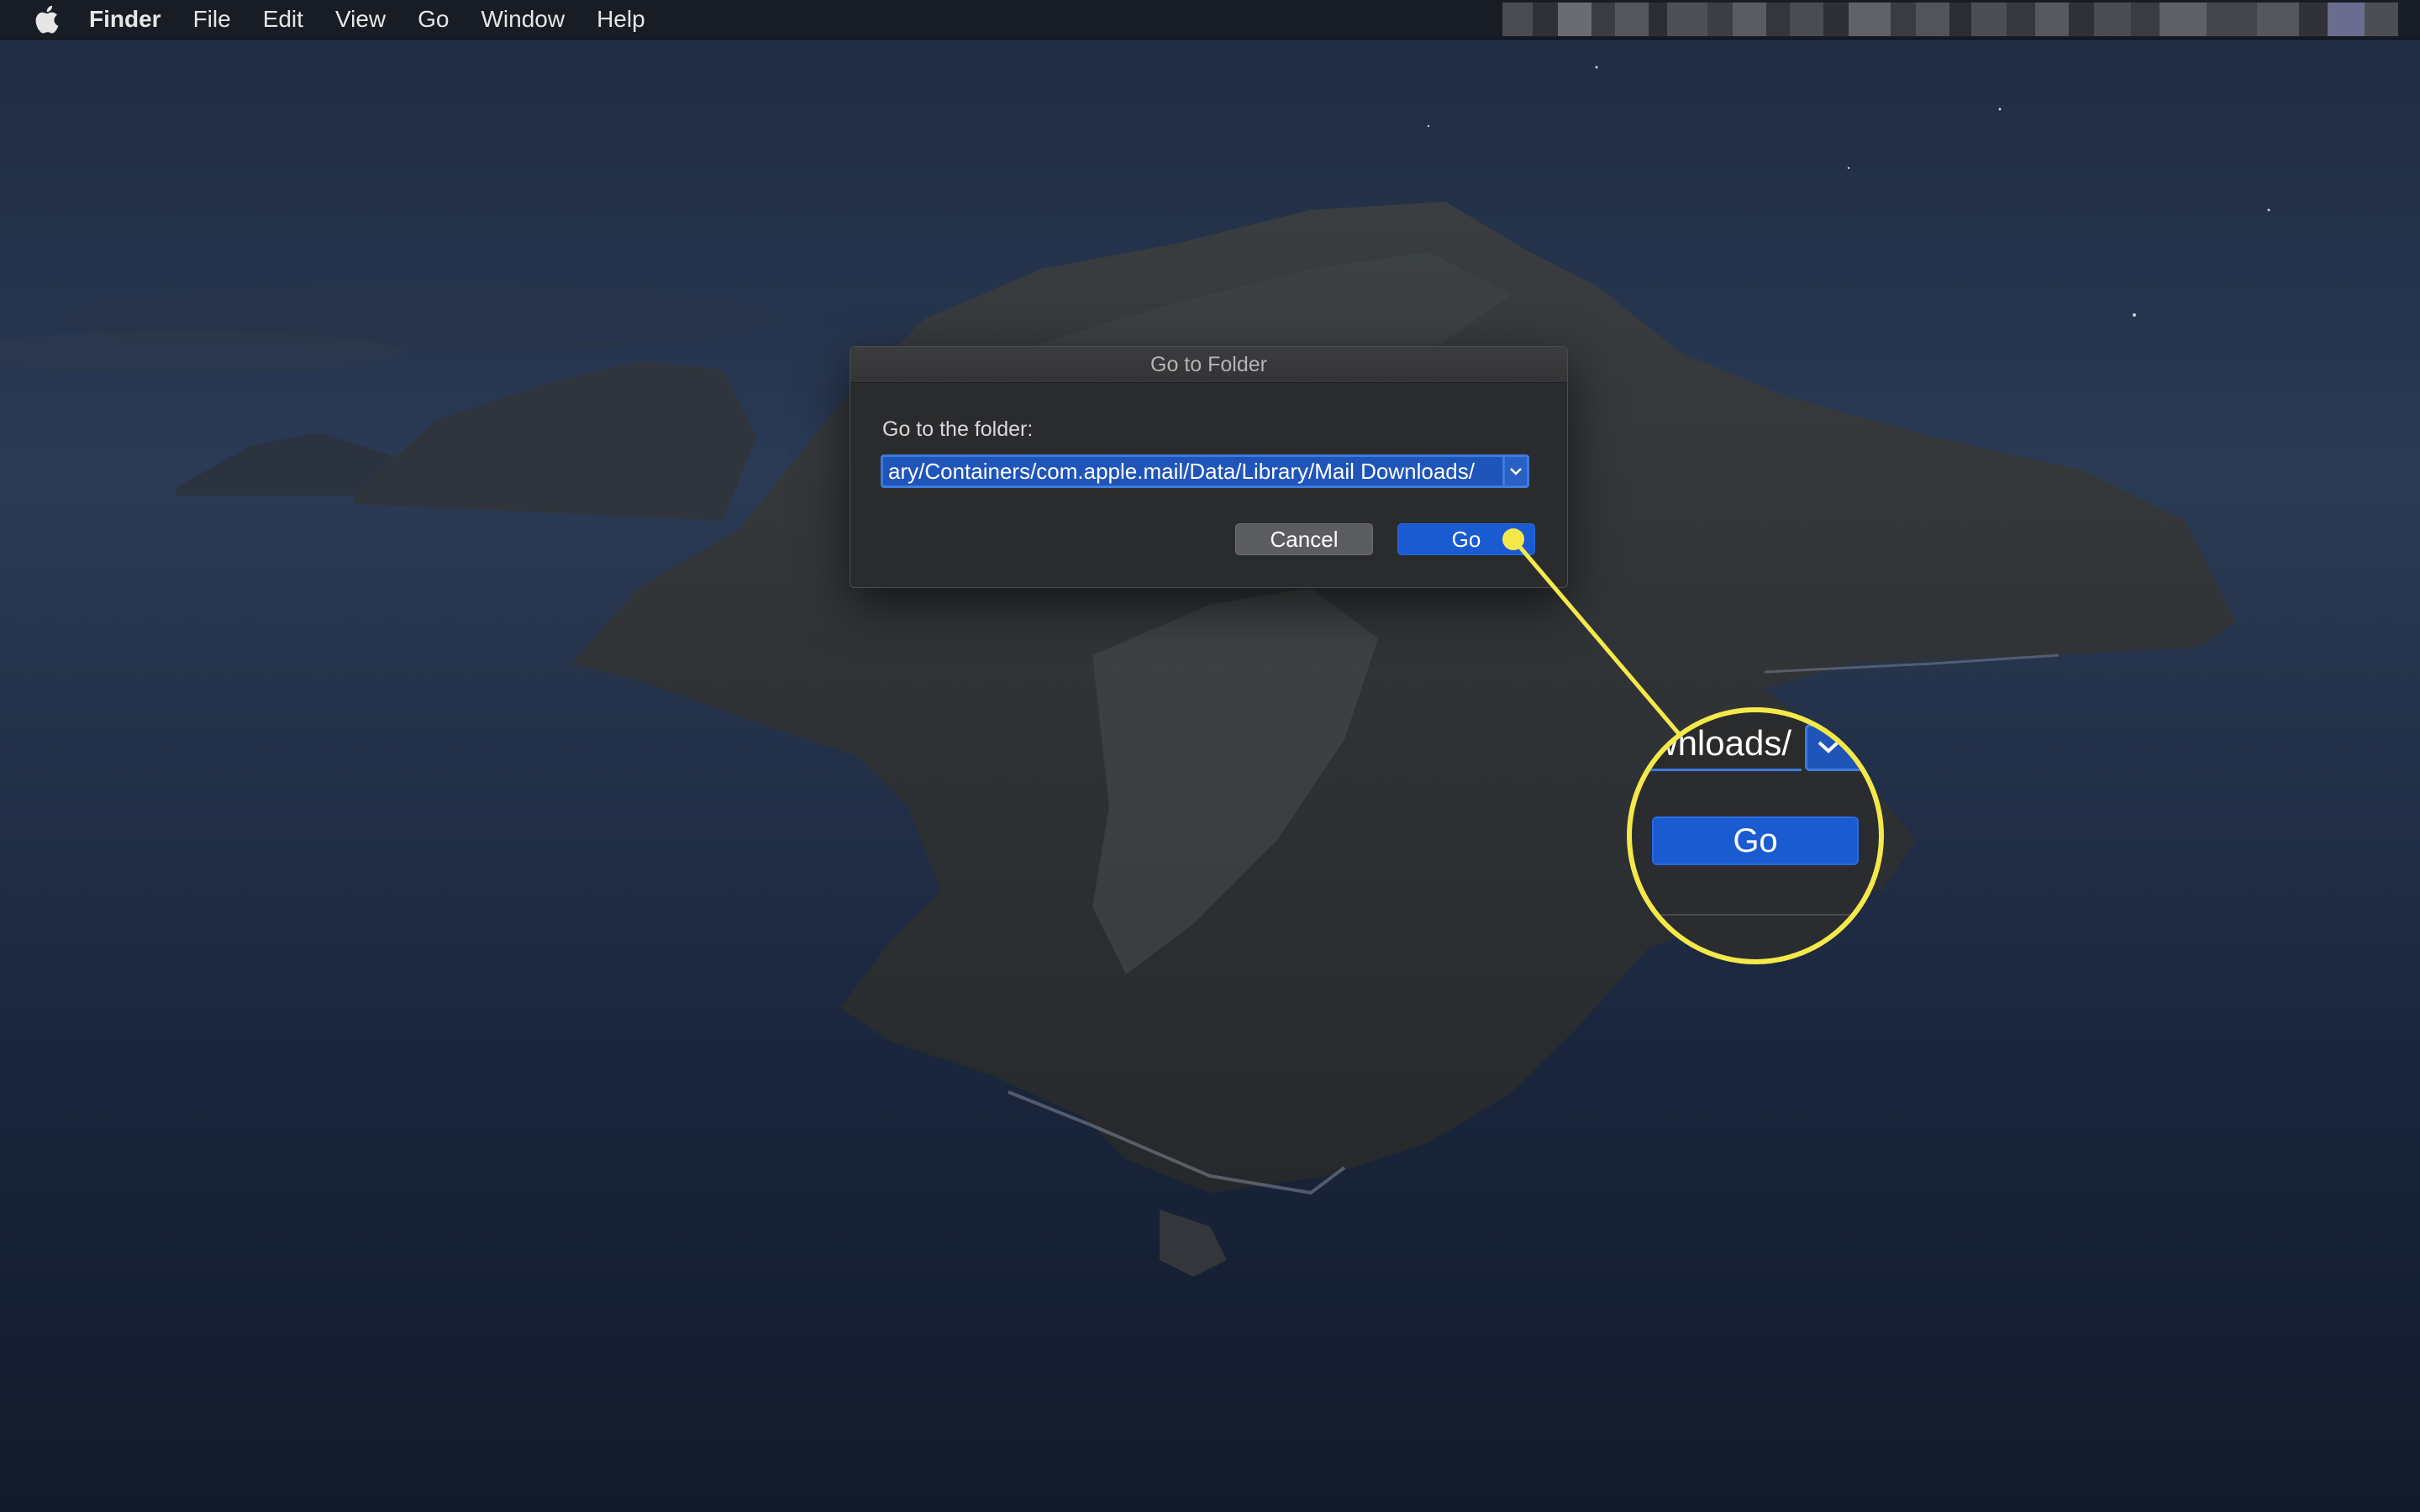 This screenshot has height=1512, width=2420. I want to click on menu-bar: Finder File Edit View Go Window Help, so click(1210, 19).